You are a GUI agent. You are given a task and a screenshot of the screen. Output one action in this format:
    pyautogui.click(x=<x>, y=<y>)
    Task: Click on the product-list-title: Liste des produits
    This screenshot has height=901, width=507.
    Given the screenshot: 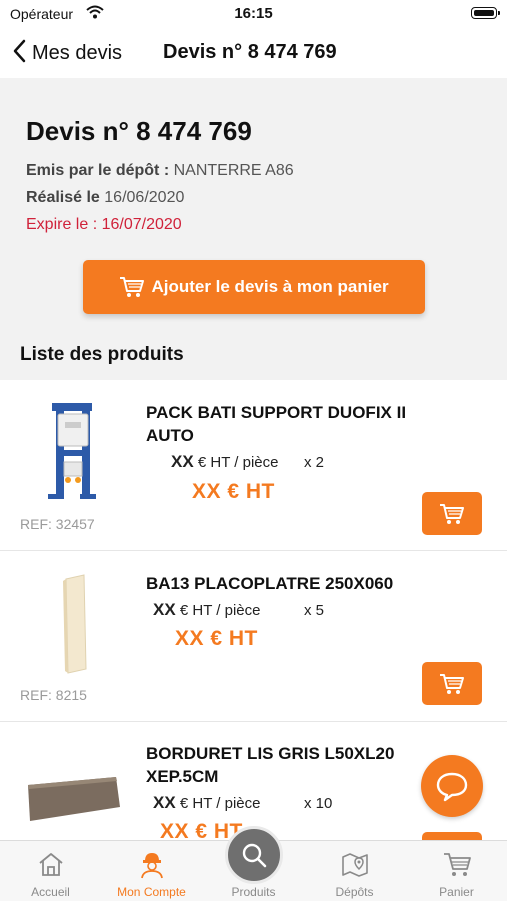 What is the action you would take?
    pyautogui.click(x=102, y=354)
    